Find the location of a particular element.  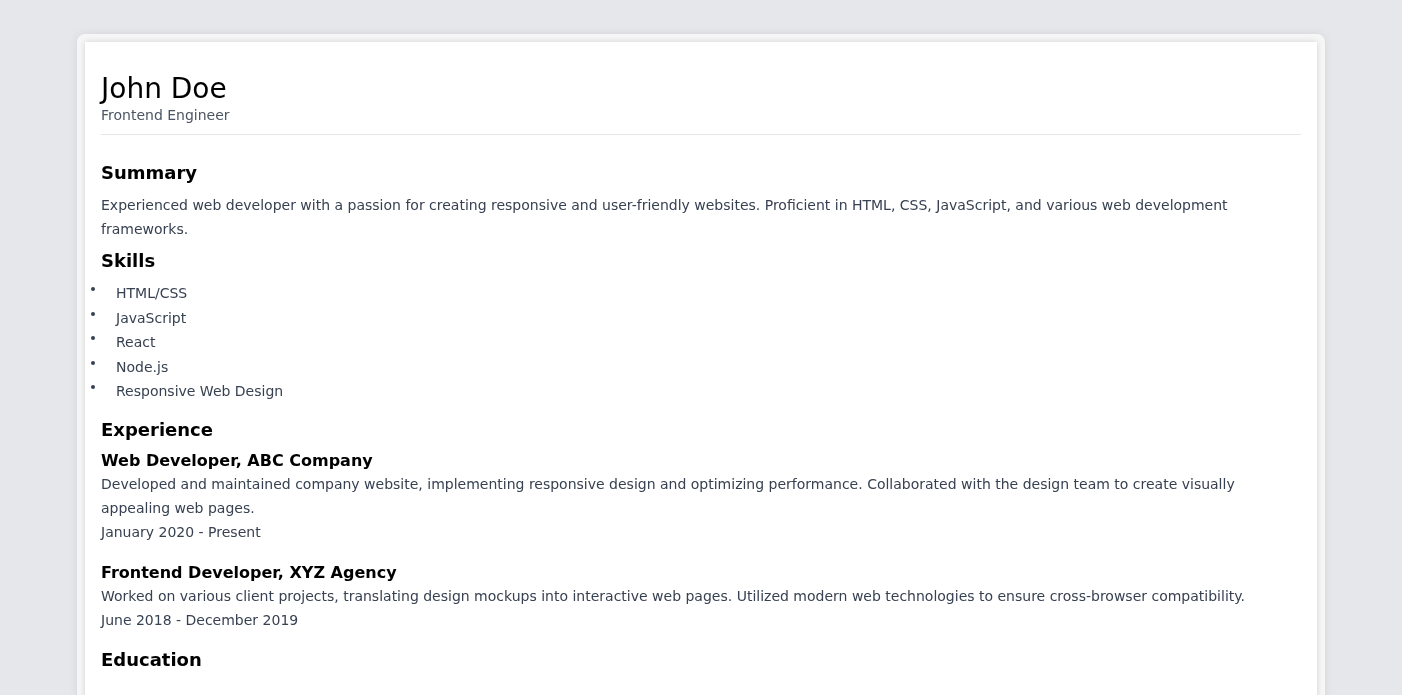

summary-text: Experienced web developer with a passion for creating responsive and user-friendly websites. Proficient in HTML, CSS, JavaScript, and various web development frameworks. is located at coordinates (665, 217).